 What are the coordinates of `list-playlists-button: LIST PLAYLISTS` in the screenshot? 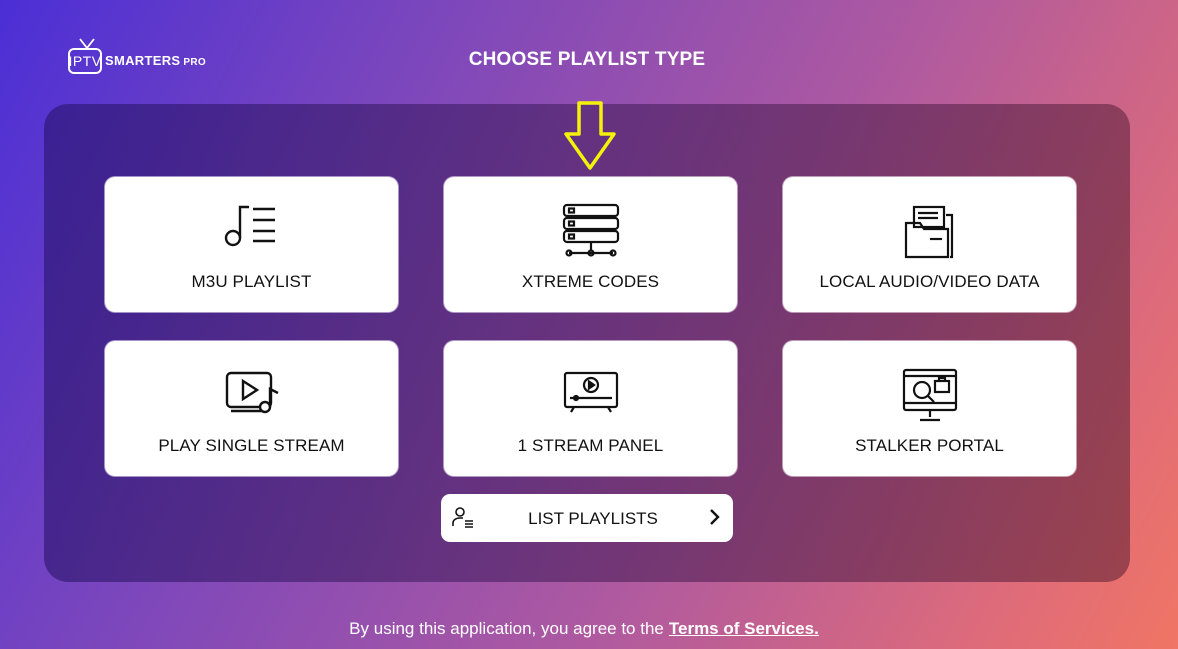 It's located at (587, 518).